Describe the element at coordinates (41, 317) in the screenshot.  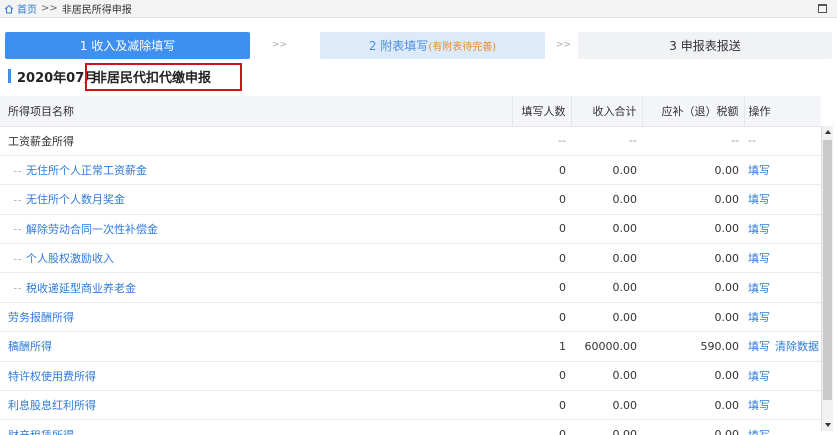
I see `row-item-name: 劳务报酬所得` at that location.